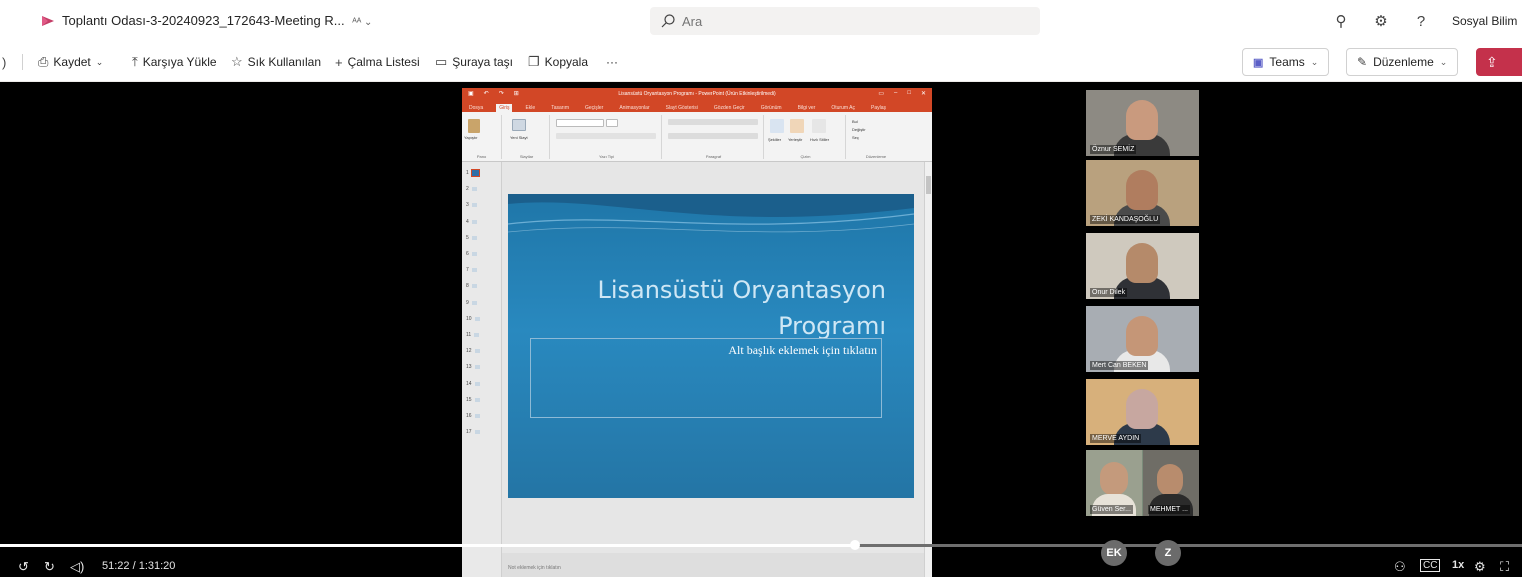 The image size is (1522, 577). What do you see at coordinates (534, 568) in the screenshot?
I see `notes-placeholder-text: Not eklemek için tıklatın` at bounding box center [534, 568].